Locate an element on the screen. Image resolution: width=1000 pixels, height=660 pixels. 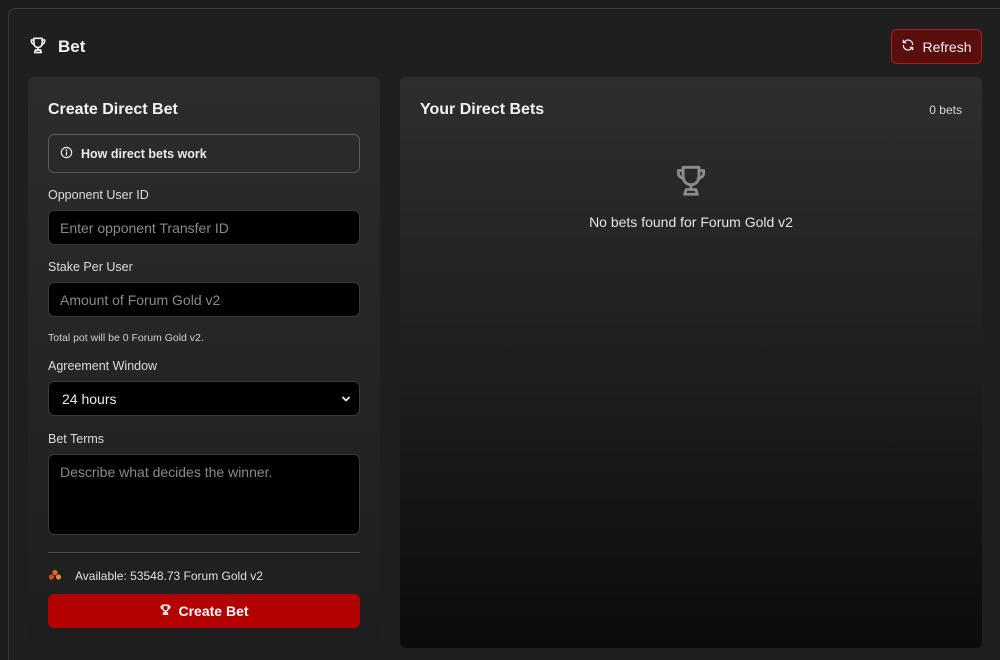
how-bets-work-label: How direct bets work is located at coordinates (144, 153).